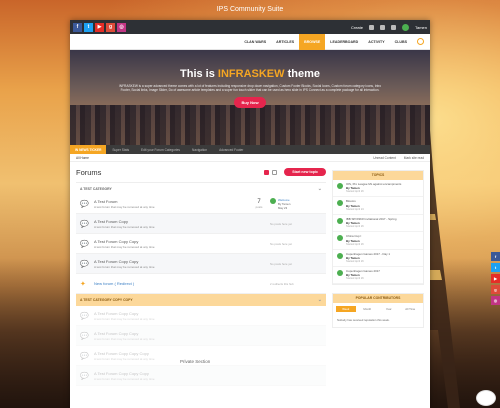 Image resolution: width=500 pixels, height=408 pixels. I want to click on create-menu: Create, so click(357, 27).